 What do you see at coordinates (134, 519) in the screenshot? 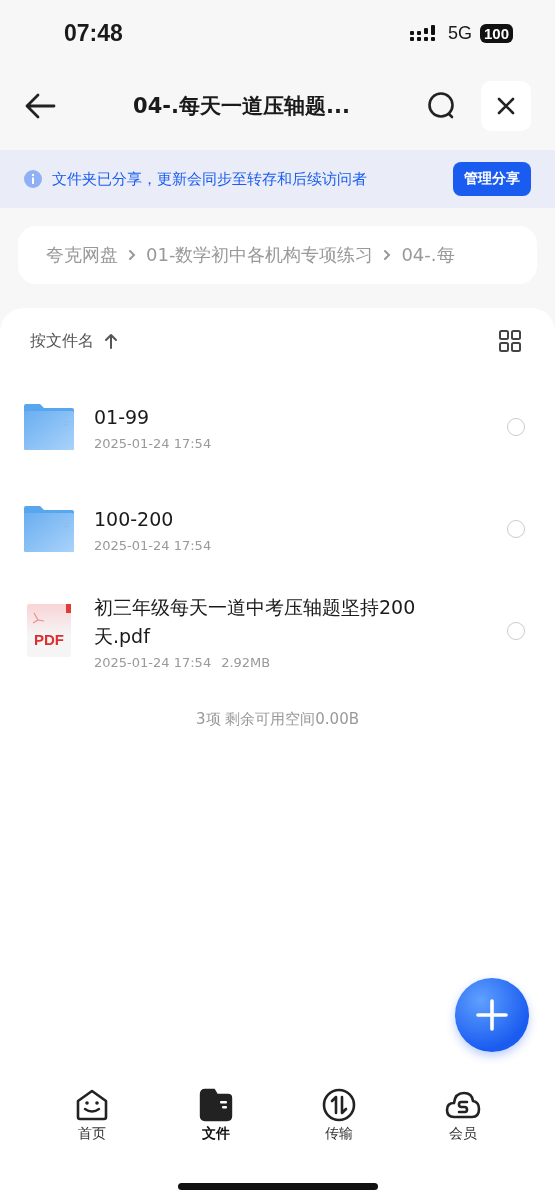
I see `file-name: 100-200` at bounding box center [134, 519].